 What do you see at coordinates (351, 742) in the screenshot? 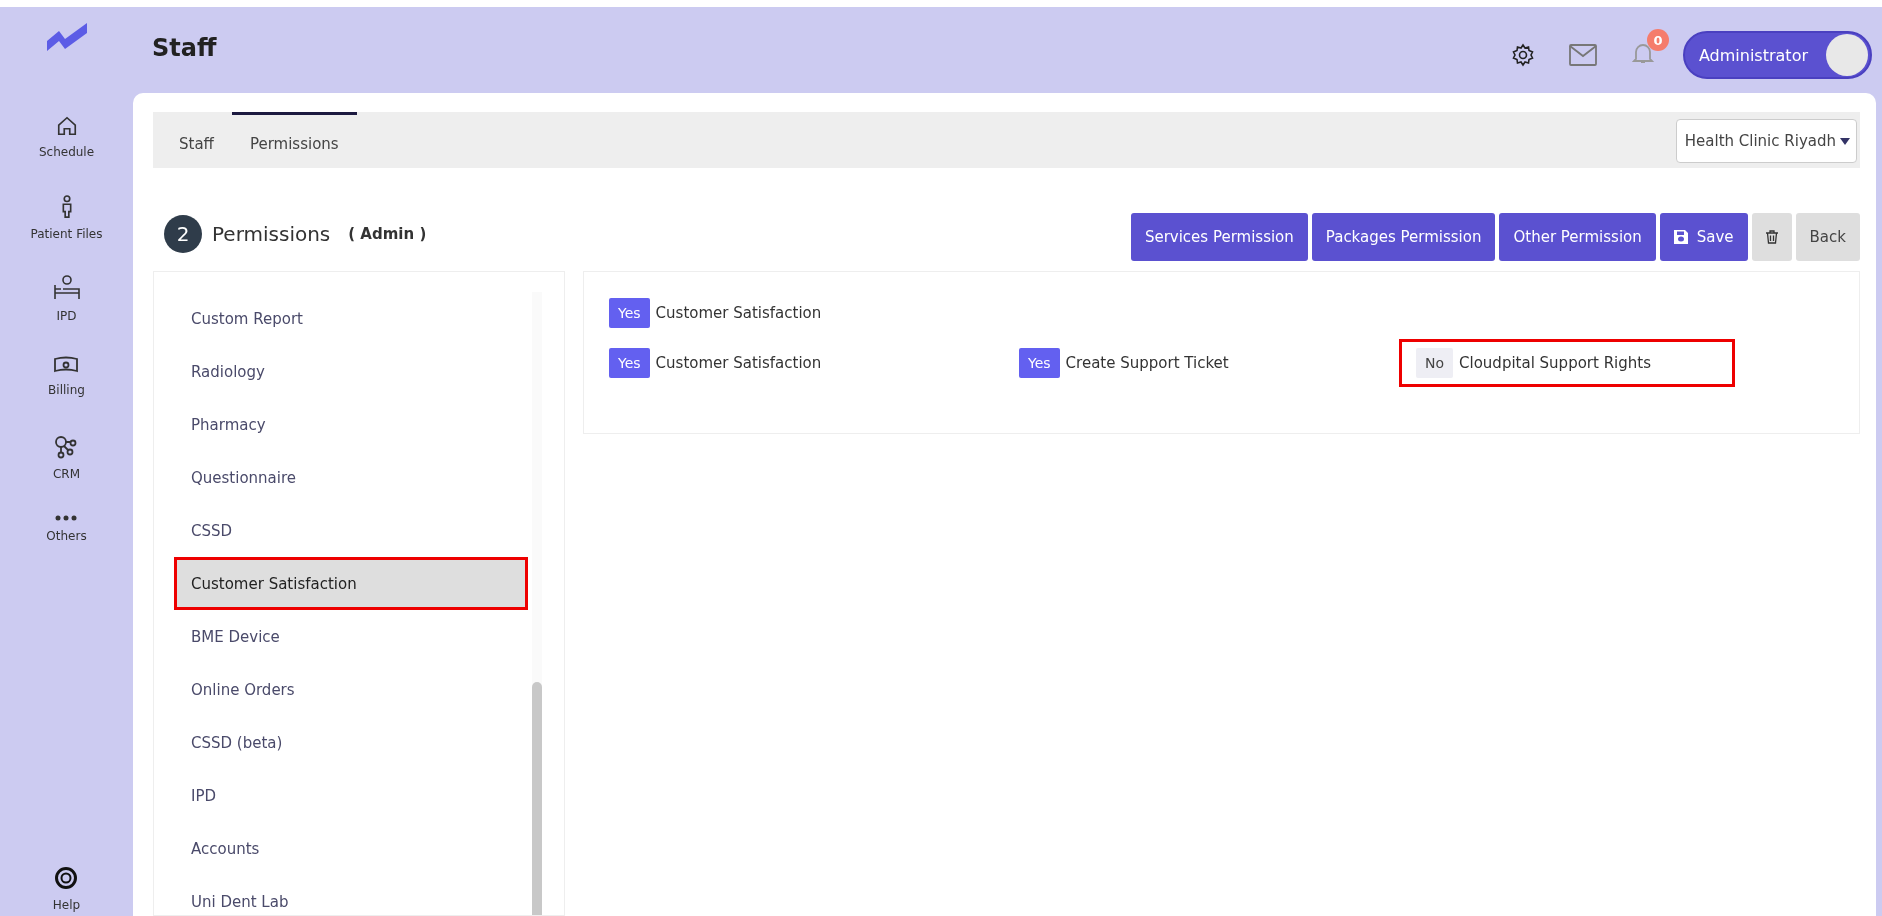
I see `module-item: CSSD (beta)` at bounding box center [351, 742].